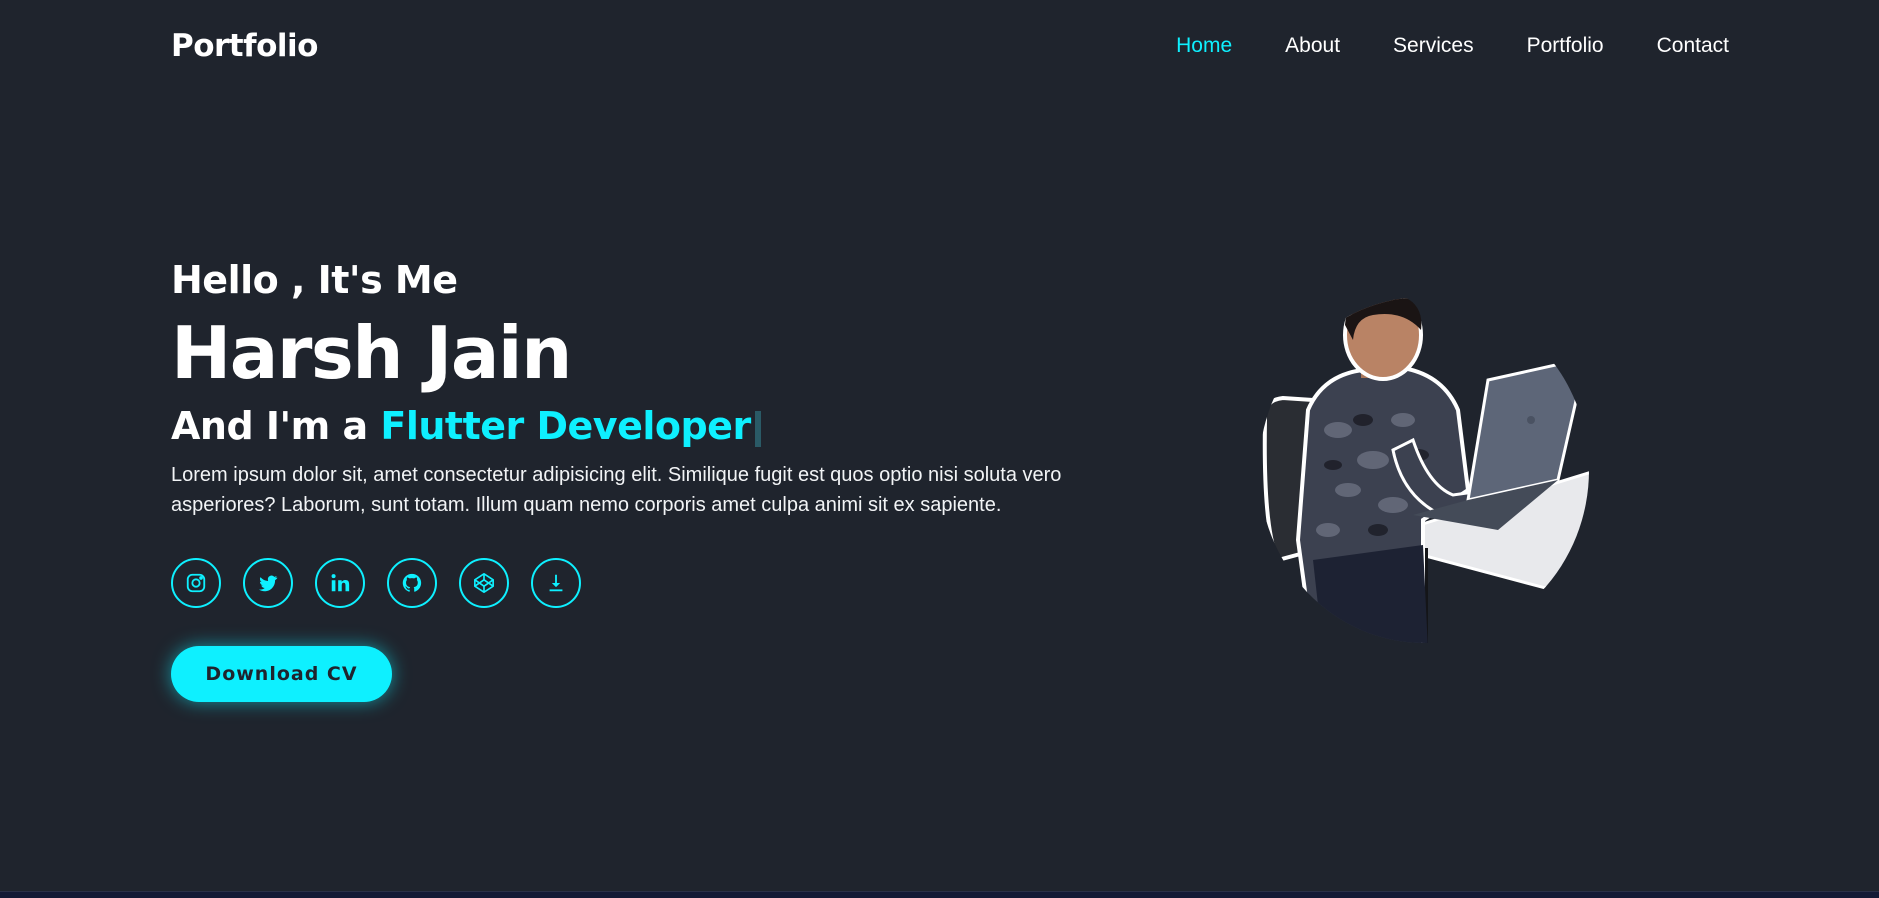 Image resolution: width=1879 pixels, height=898 pixels. I want to click on typing-caret, so click(757, 428).